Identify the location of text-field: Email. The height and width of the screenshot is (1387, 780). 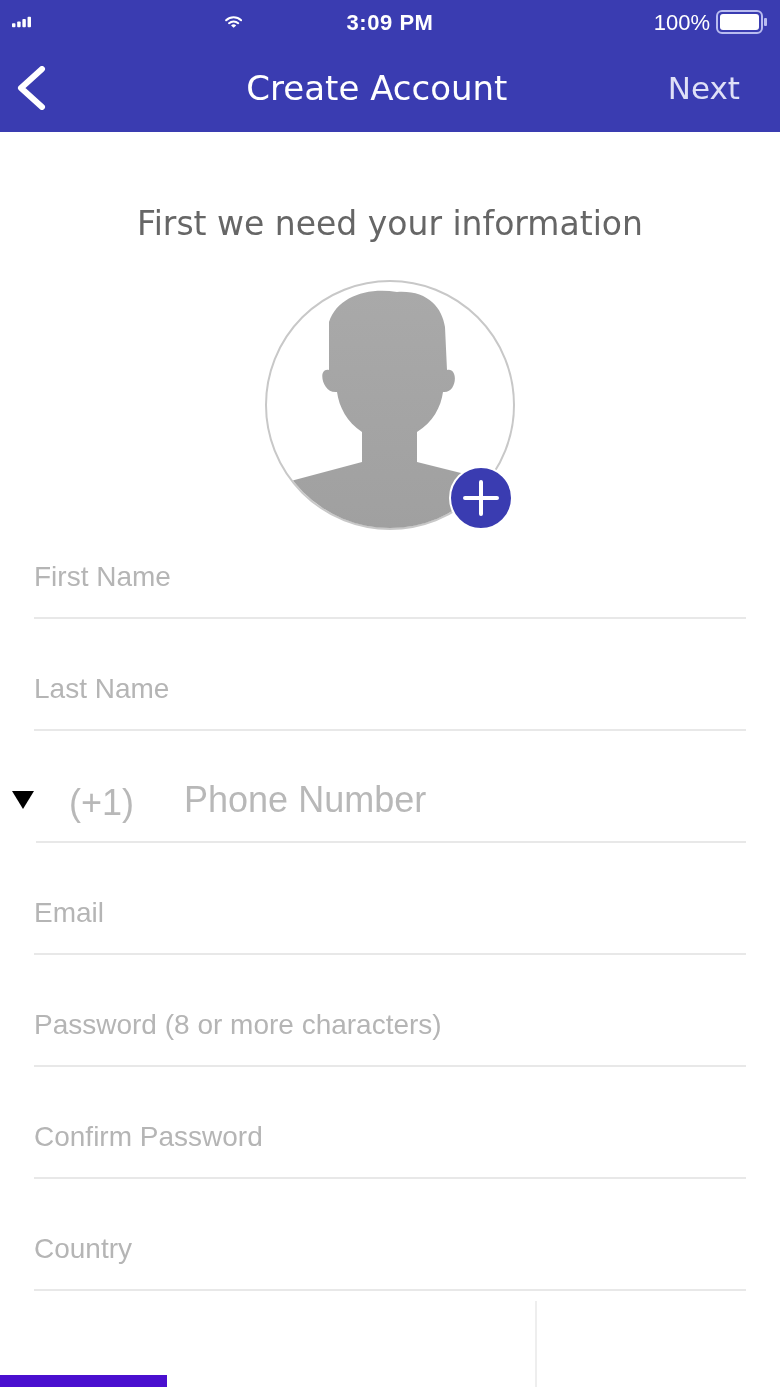
(390, 913).